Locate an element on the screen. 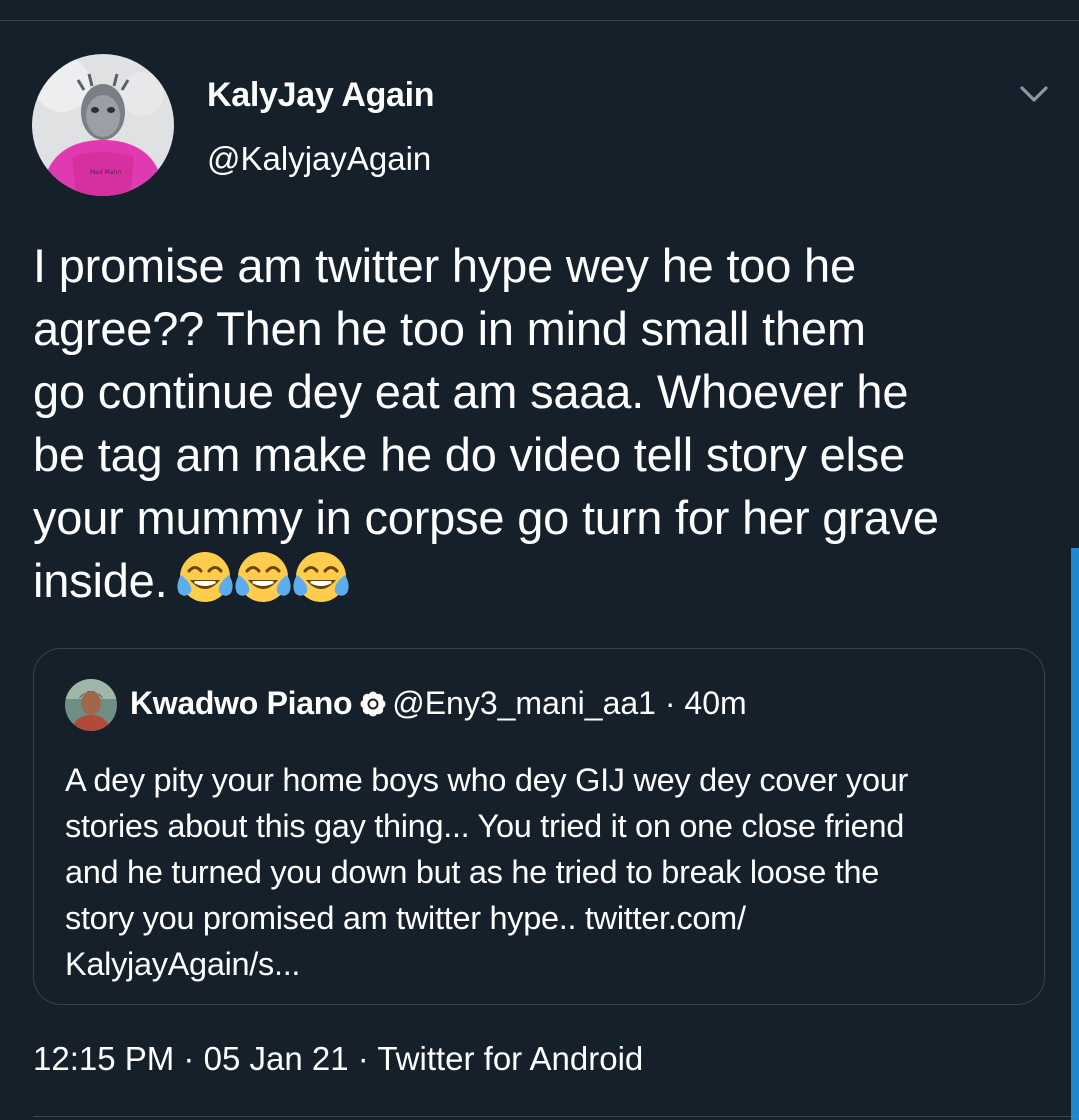 This screenshot has height=1120, width=1079. chevron-down-icon is located at coordinates (1034, 95).